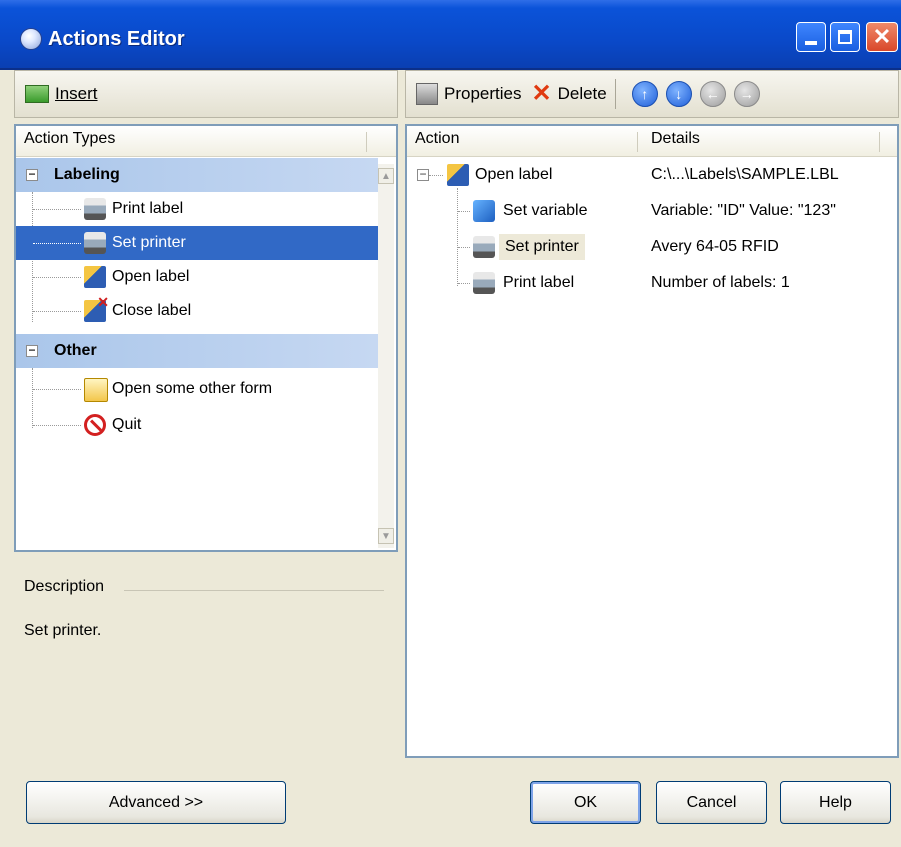 The width and height of the screenshot is (901, 847). I want to click on action-types-header: Action Types, so click(206, 141).